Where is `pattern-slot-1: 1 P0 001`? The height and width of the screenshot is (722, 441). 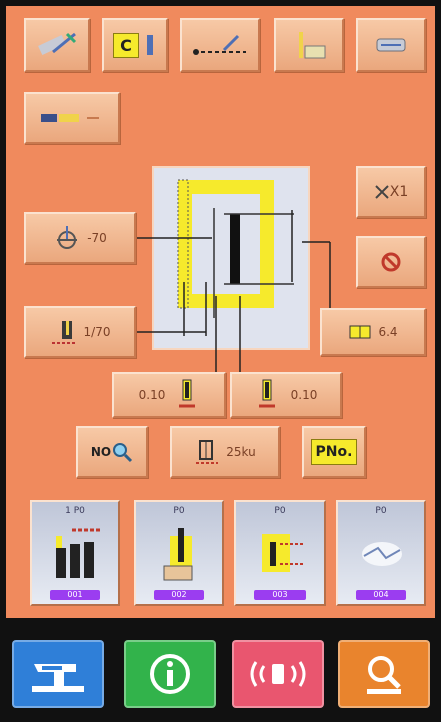 pattern-slot-1: 1 P0 001 is located at coordinates (75, 553).